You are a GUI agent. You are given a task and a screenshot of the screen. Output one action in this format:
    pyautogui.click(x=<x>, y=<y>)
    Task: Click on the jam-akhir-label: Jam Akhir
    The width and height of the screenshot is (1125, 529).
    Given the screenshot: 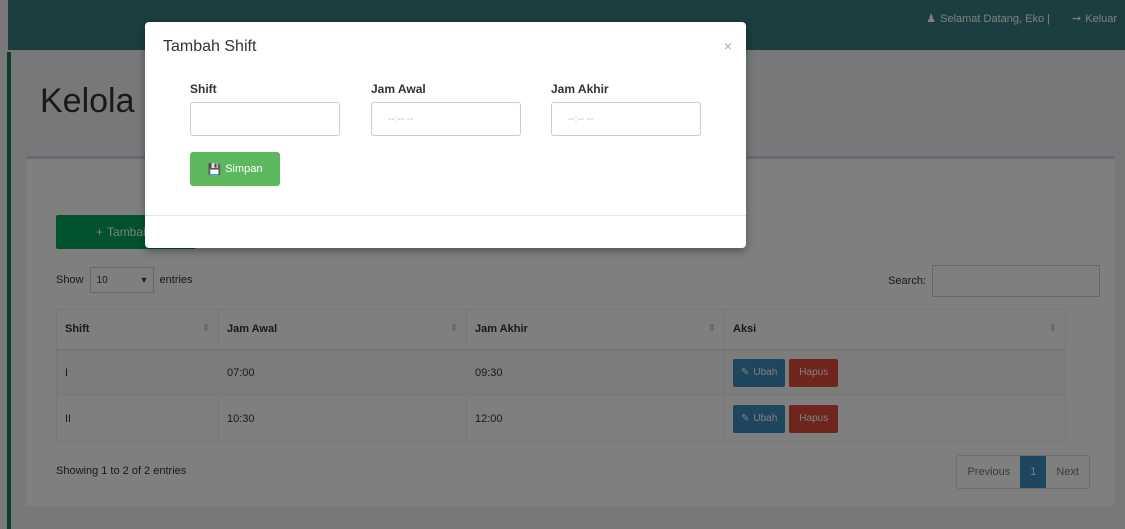 What is the action you would take?
    pyautogui.click(x=580, y=89)
    